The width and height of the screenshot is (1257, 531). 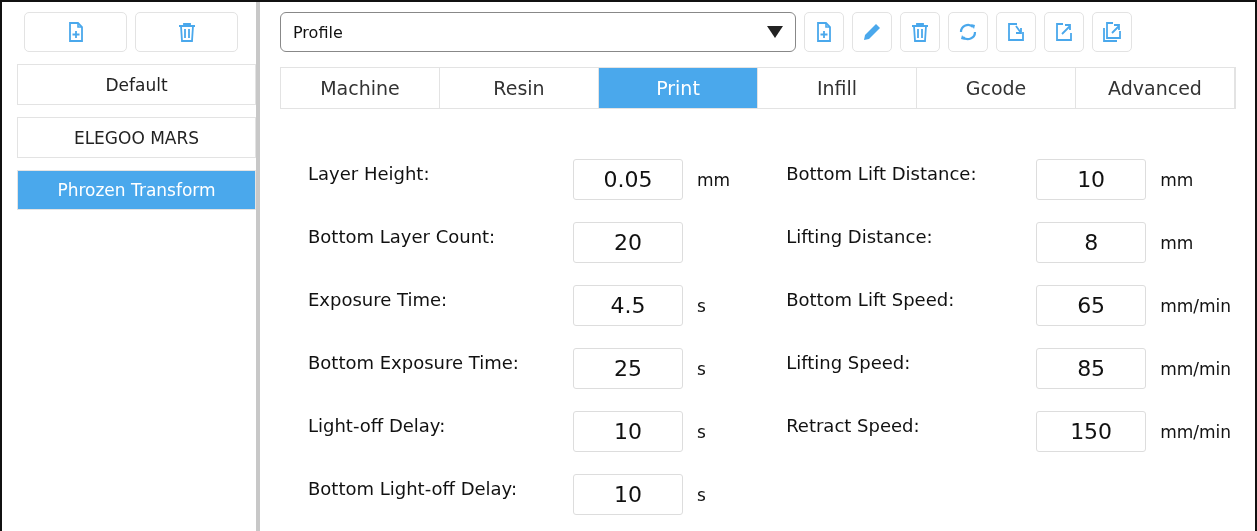 What do you see at coordinates (1091, 431) in the screenshot?
I see `number-field: 150` at bounding box center [1091, 431].